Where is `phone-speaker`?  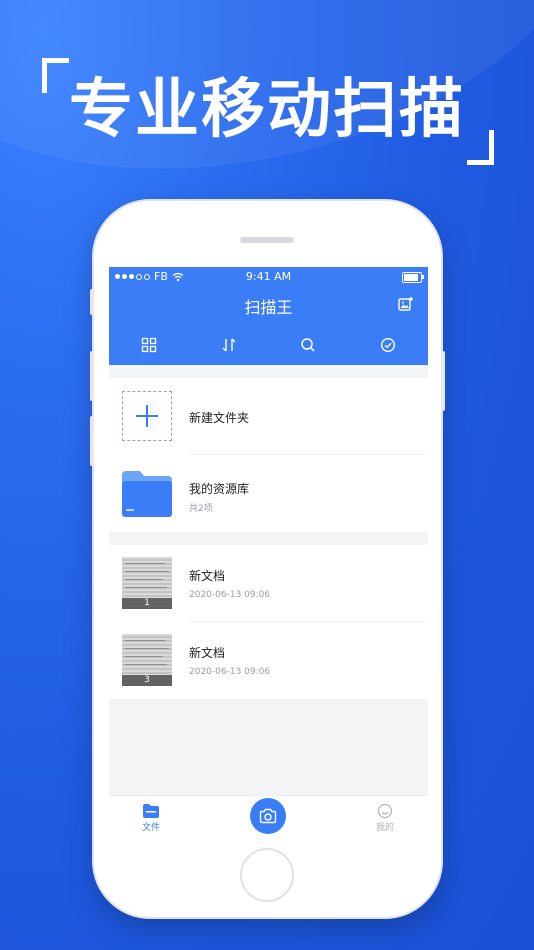
phone-speaker is located at coordinates (267, 240).